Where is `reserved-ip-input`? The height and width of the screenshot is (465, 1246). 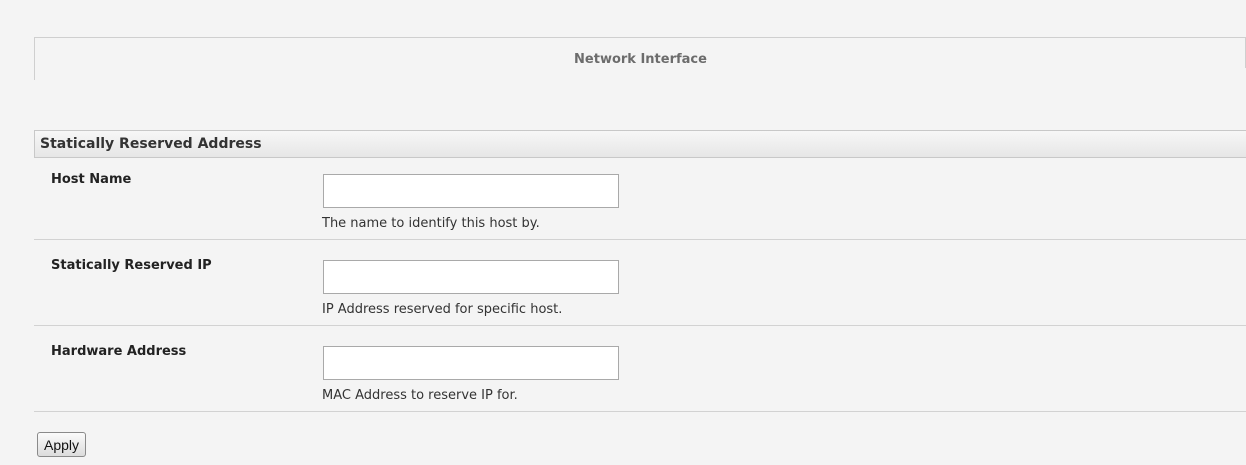
reserved-ip-input is located at coordinates (471, 277).